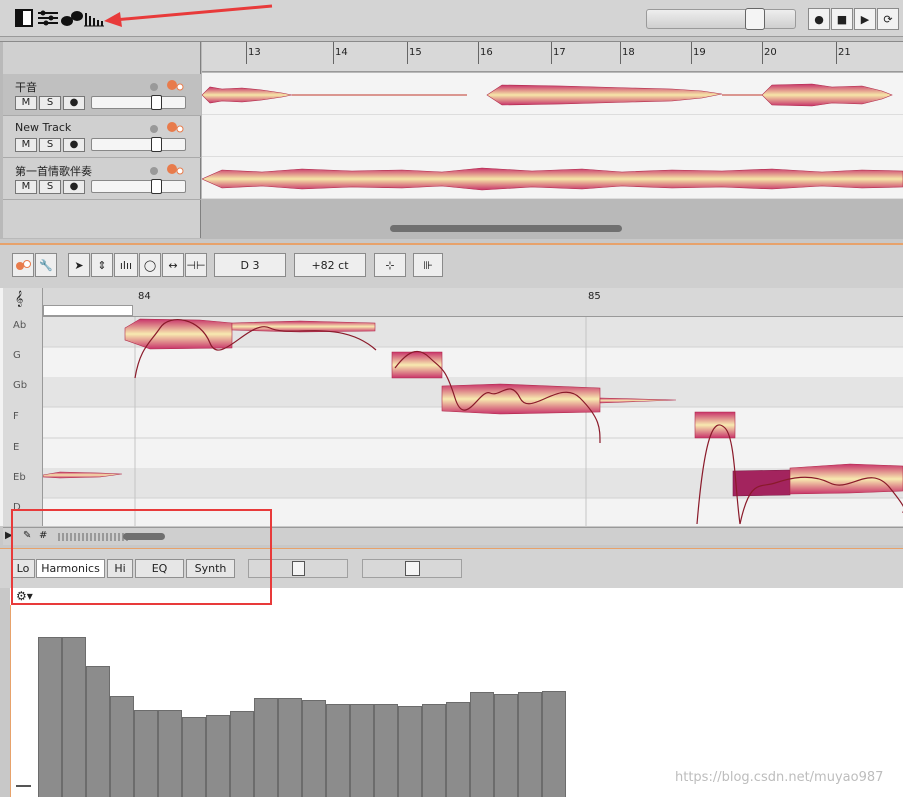 The width and height of the screenshot is (903, 797). I want to click on record-icon: ●, so click(819, 19).